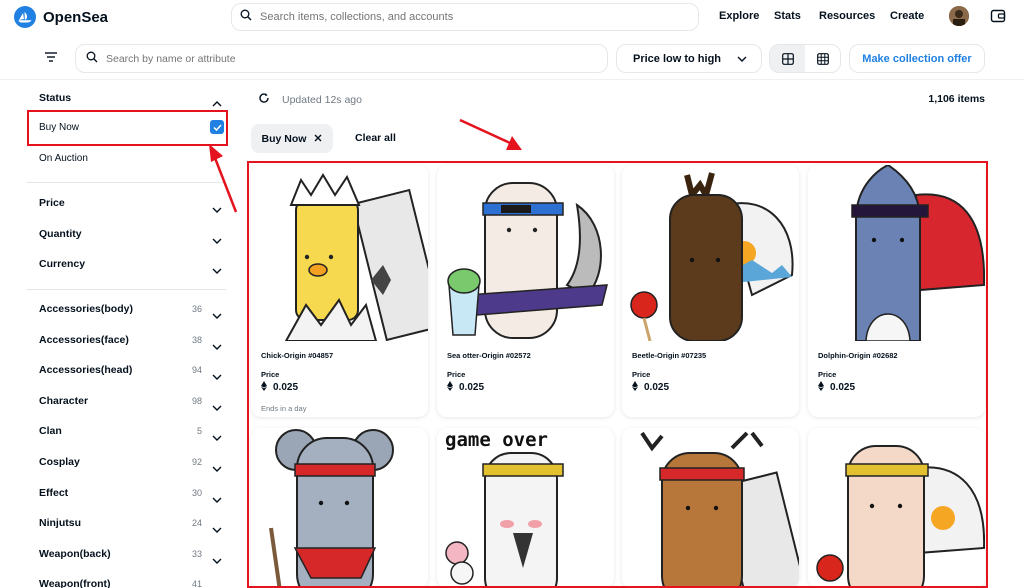 The image size is (1024, 588). I want to click on trait-count: 36, so click(196, 309).